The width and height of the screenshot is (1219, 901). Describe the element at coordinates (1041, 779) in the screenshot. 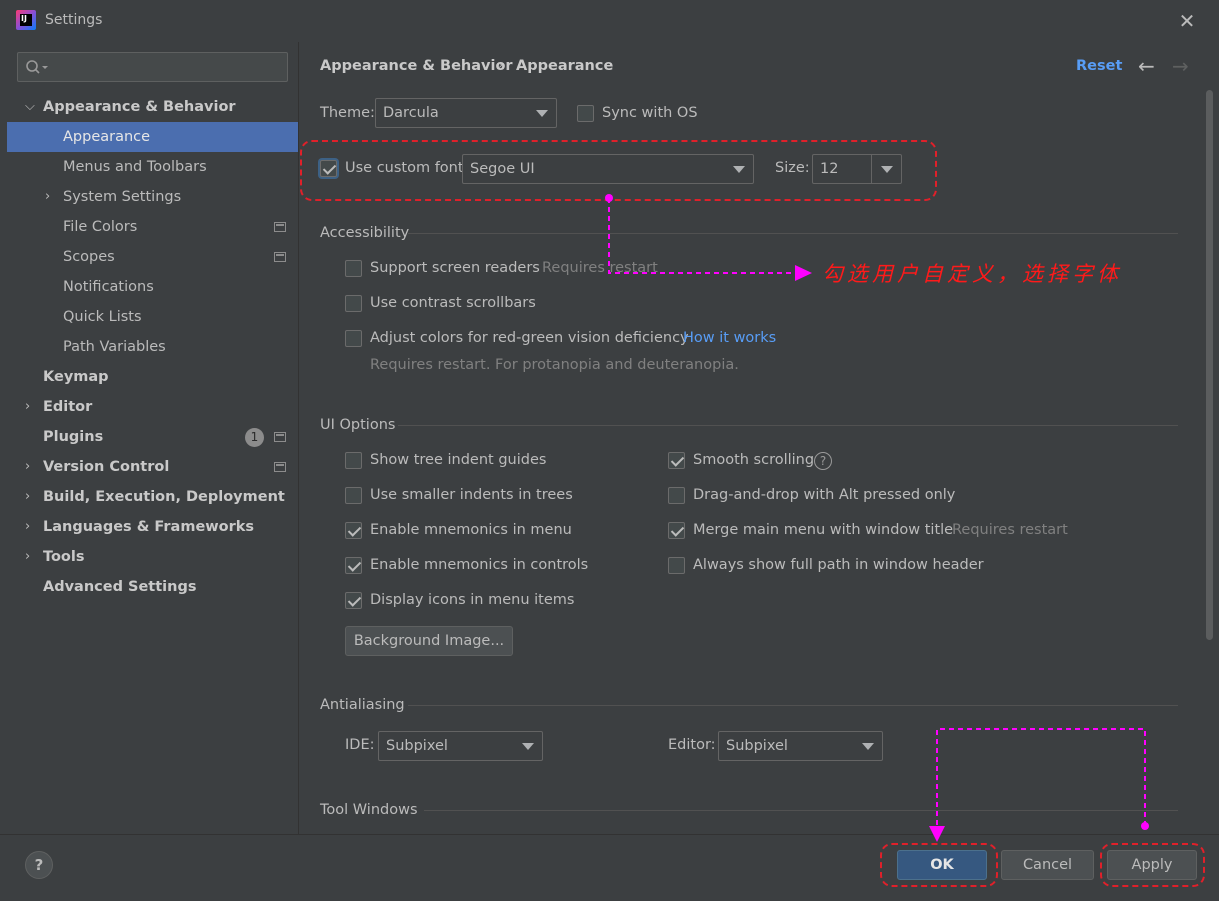

I see `annotation-arrow-apply-to-ok` at that location.